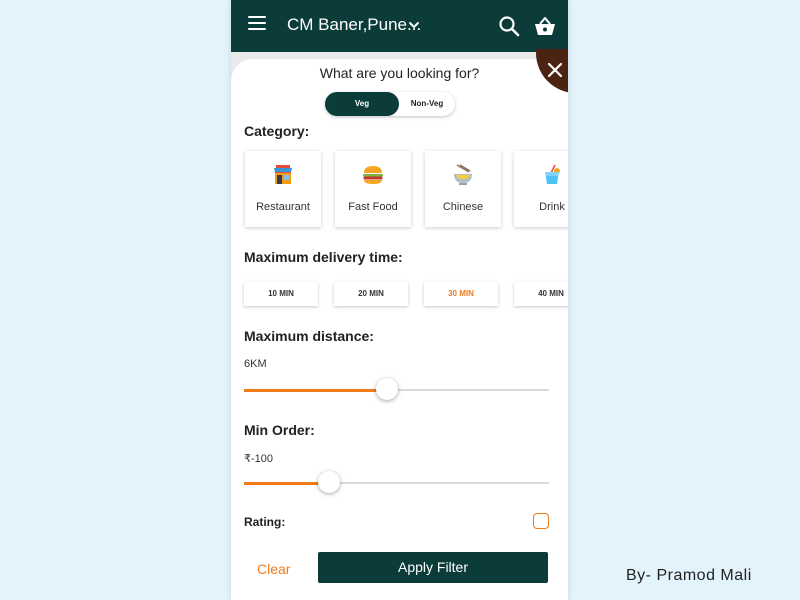  Describe the element at coordinates (362, 104) in the screenshot. I see `veg-option: Veg` at that location.